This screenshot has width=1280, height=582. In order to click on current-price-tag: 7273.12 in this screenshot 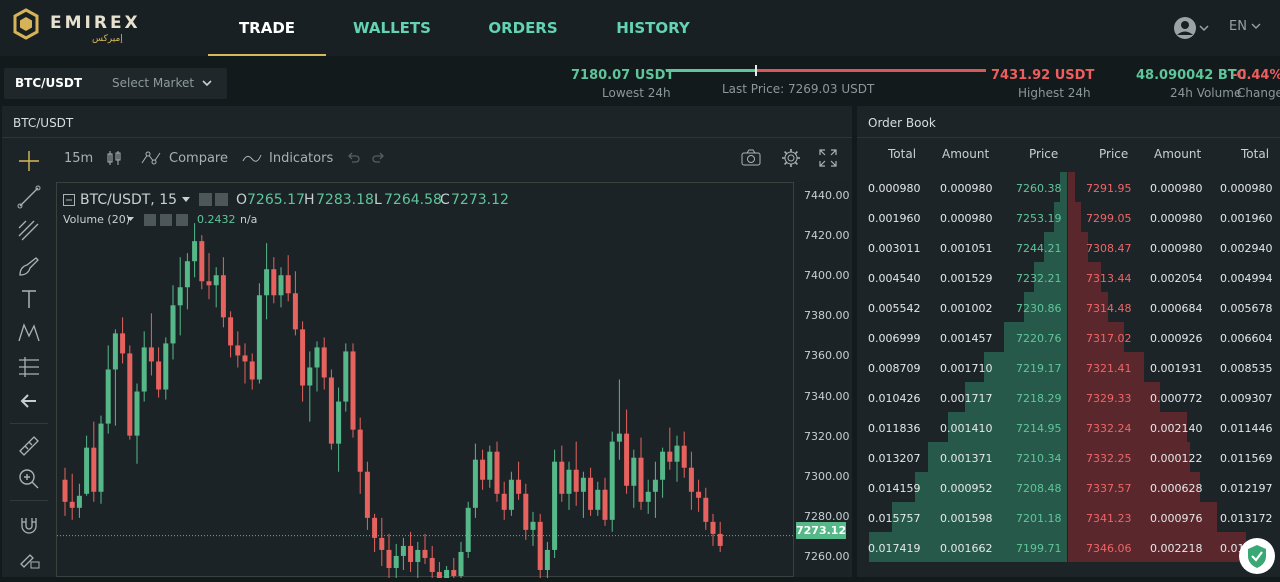, I will do `click(821, 530)`.